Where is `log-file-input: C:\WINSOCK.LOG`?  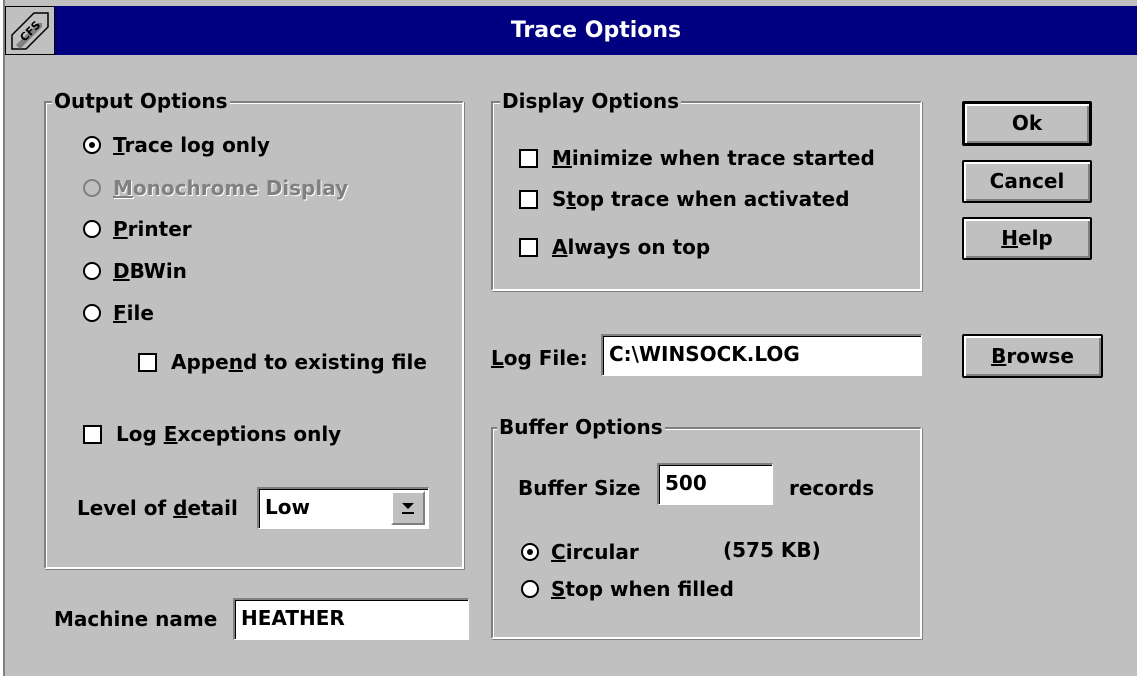
log-file-input: C:\WINSOCK.LOG is located at coordinates (761, 355).